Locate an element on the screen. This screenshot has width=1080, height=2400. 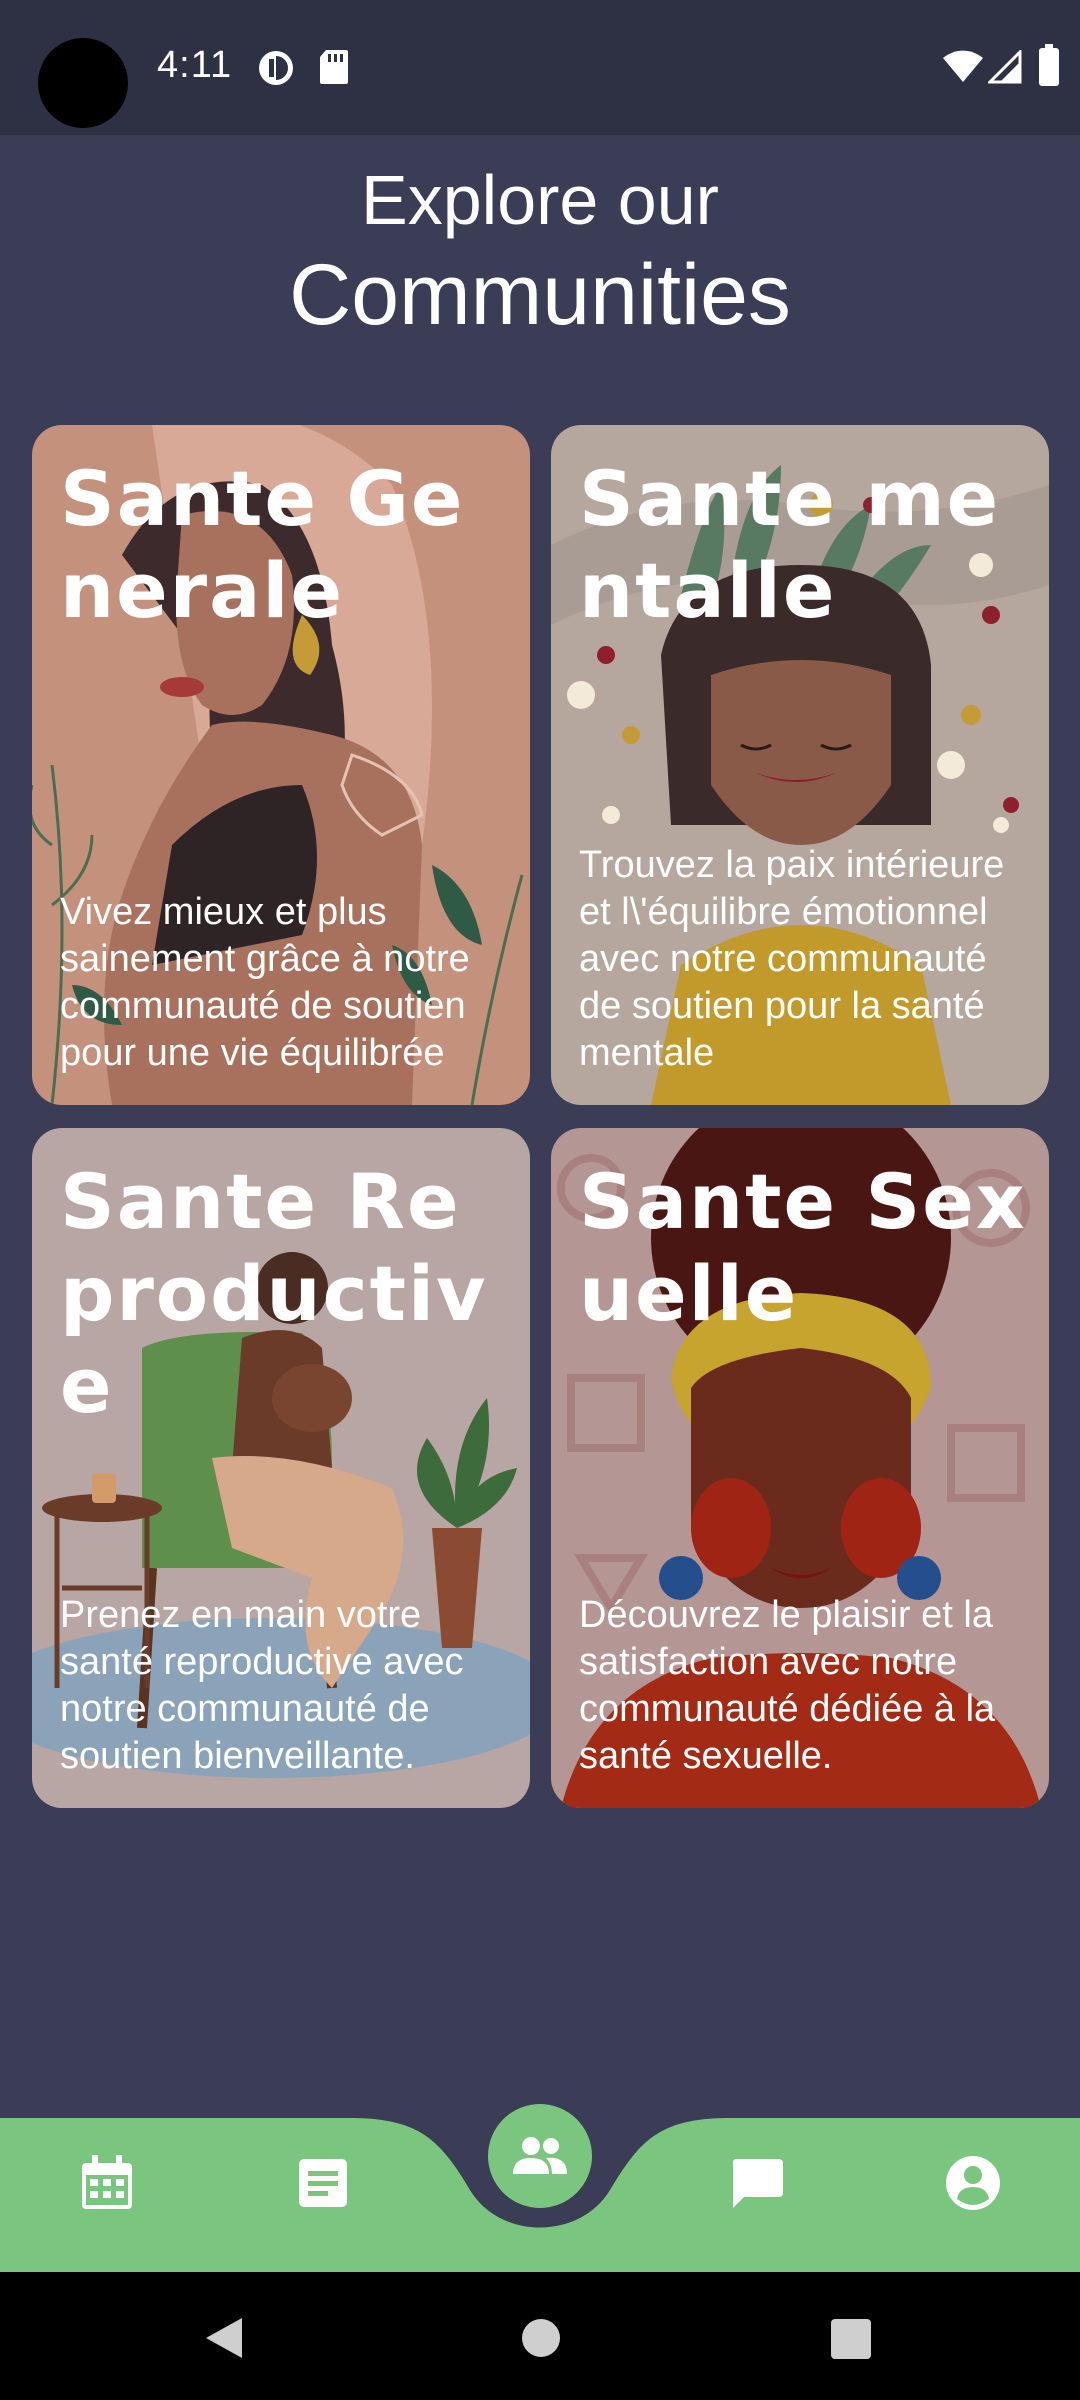
status-time: 4:11 is located at coordinates (195, 65).